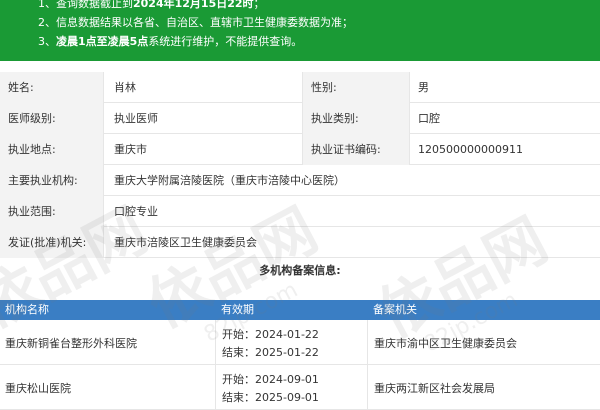 The image size is (600, 410). I want to click on scope-label: 执业范围:, so click(52, 211).